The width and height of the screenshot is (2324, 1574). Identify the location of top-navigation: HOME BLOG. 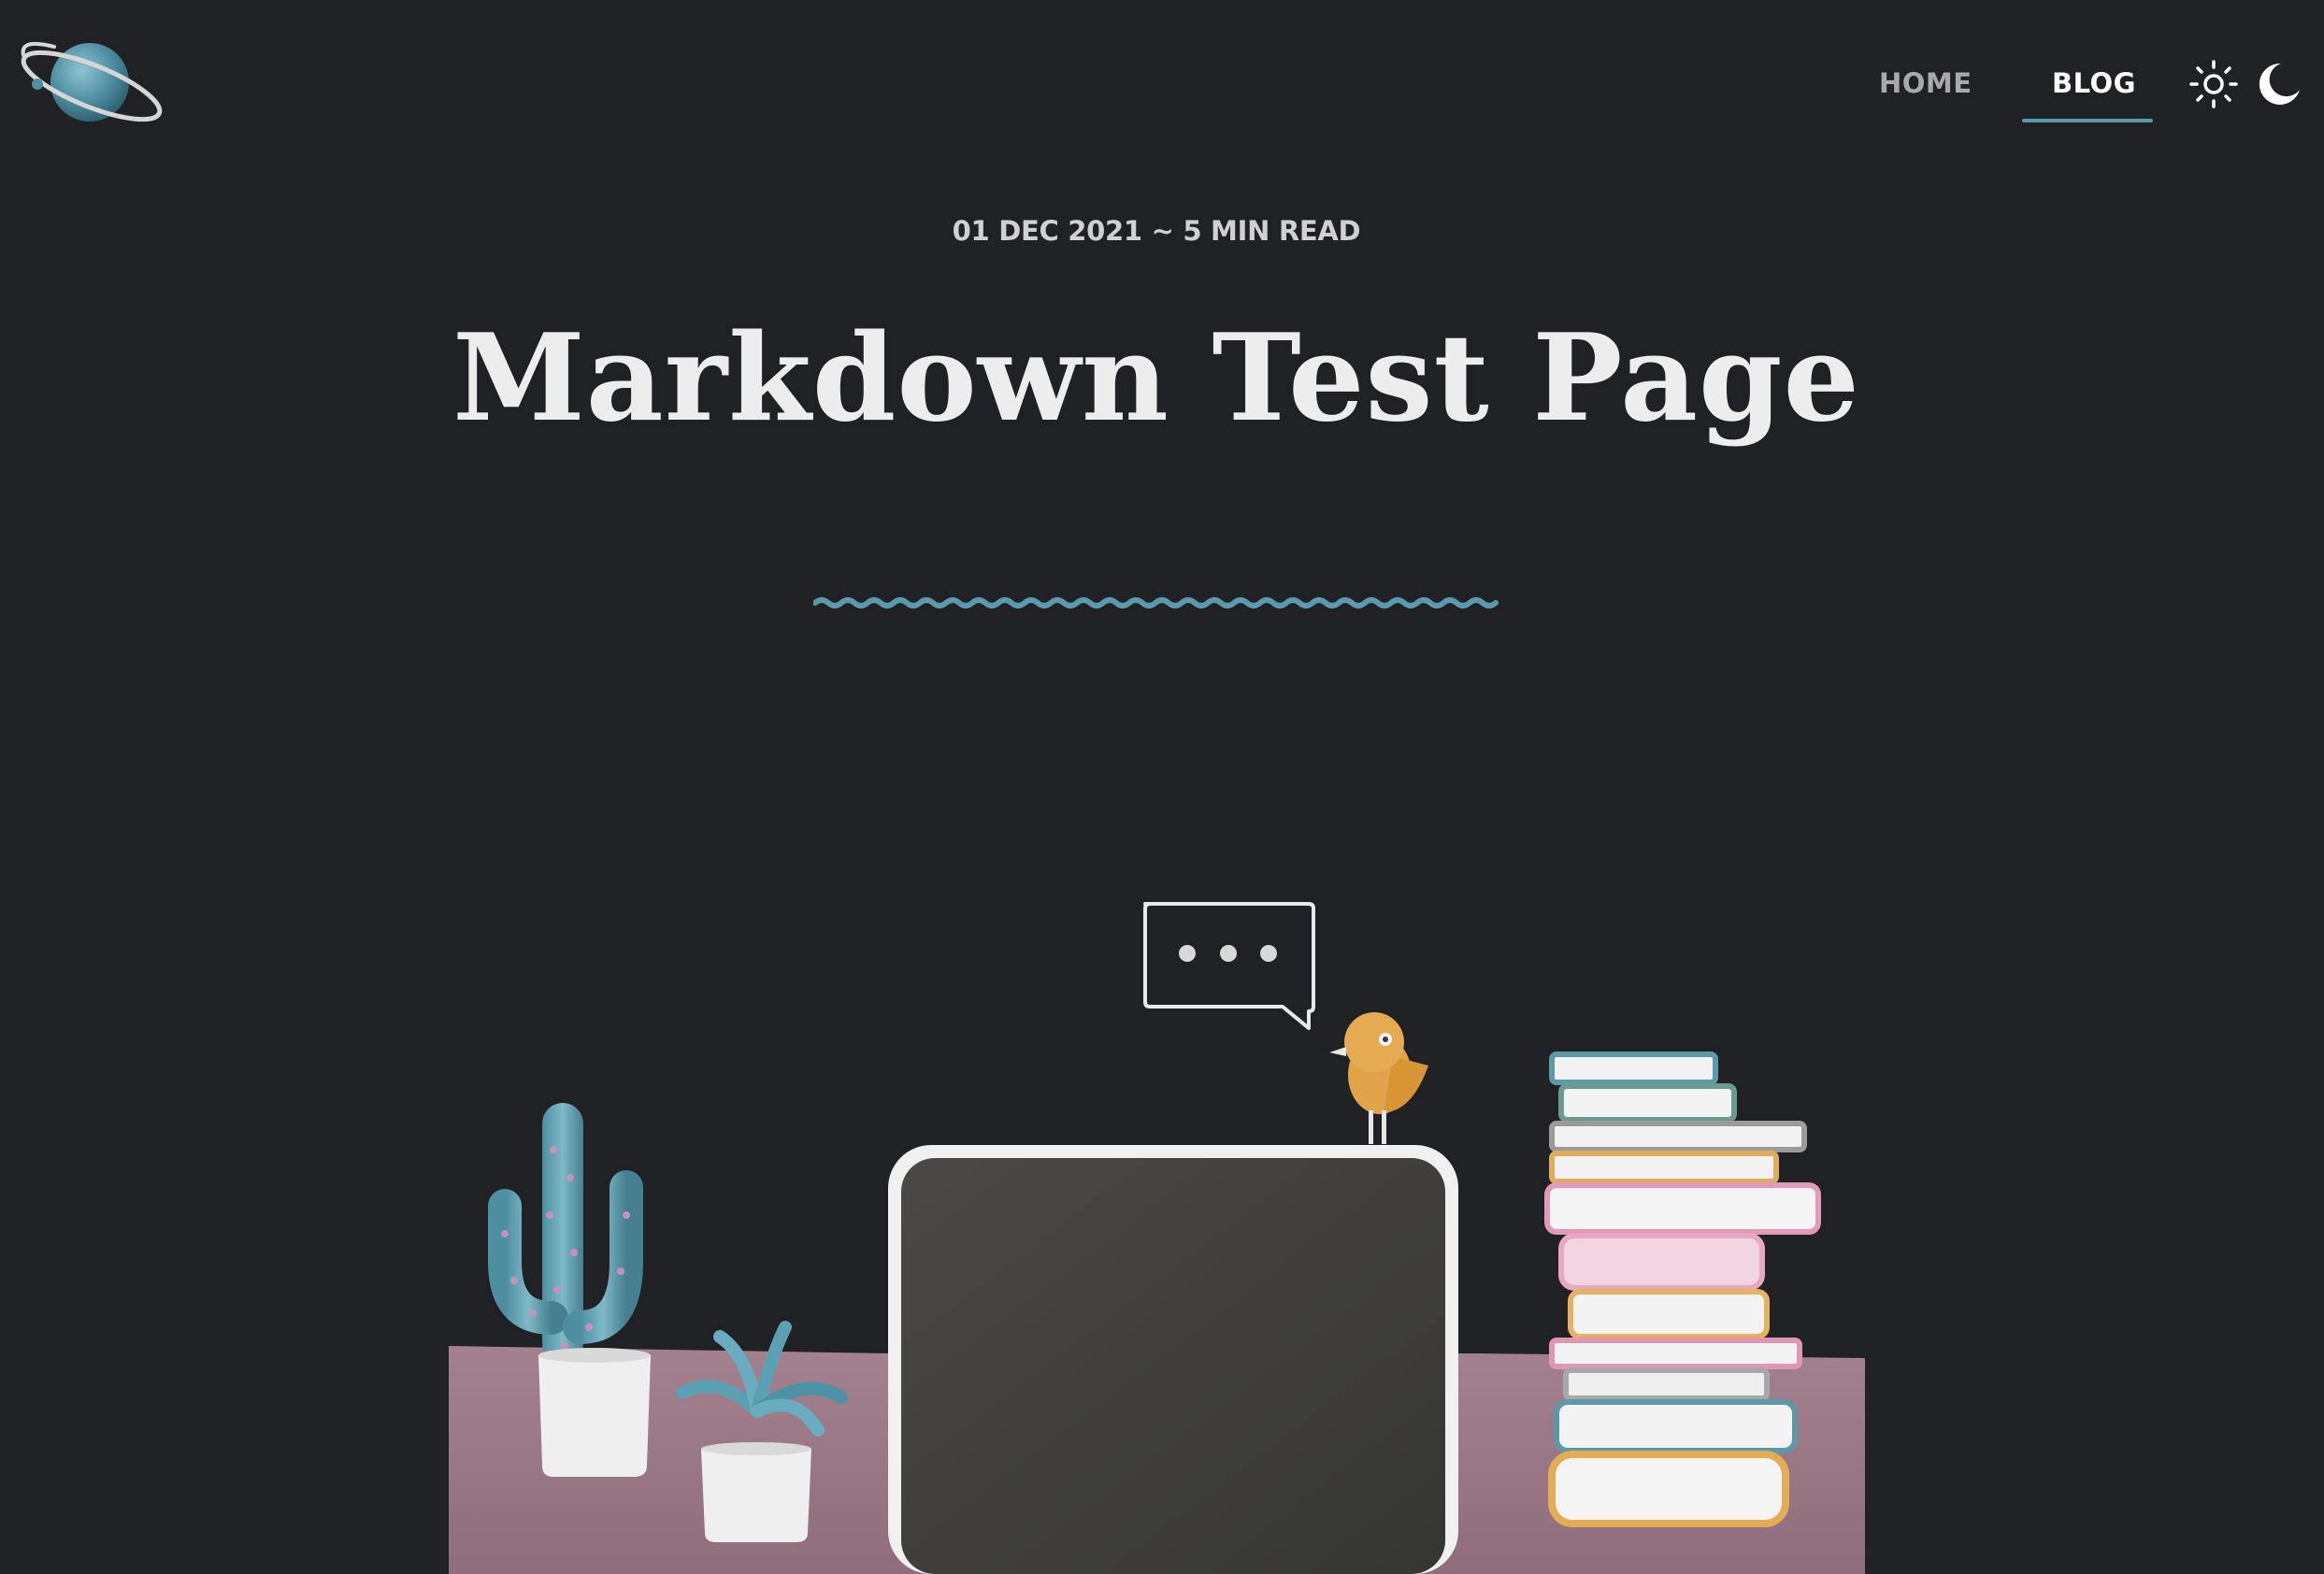
(1162, 70).